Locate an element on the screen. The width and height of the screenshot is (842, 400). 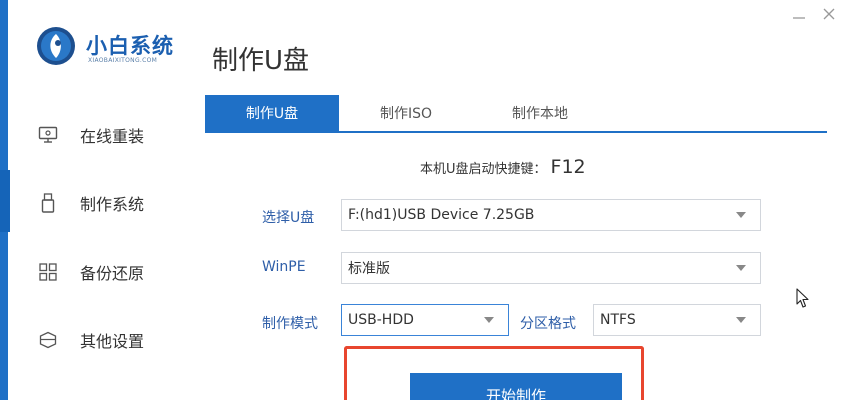
usb-device-value: F:(hd1)USB Device 7.25GB is located at coordinates (441, 215).